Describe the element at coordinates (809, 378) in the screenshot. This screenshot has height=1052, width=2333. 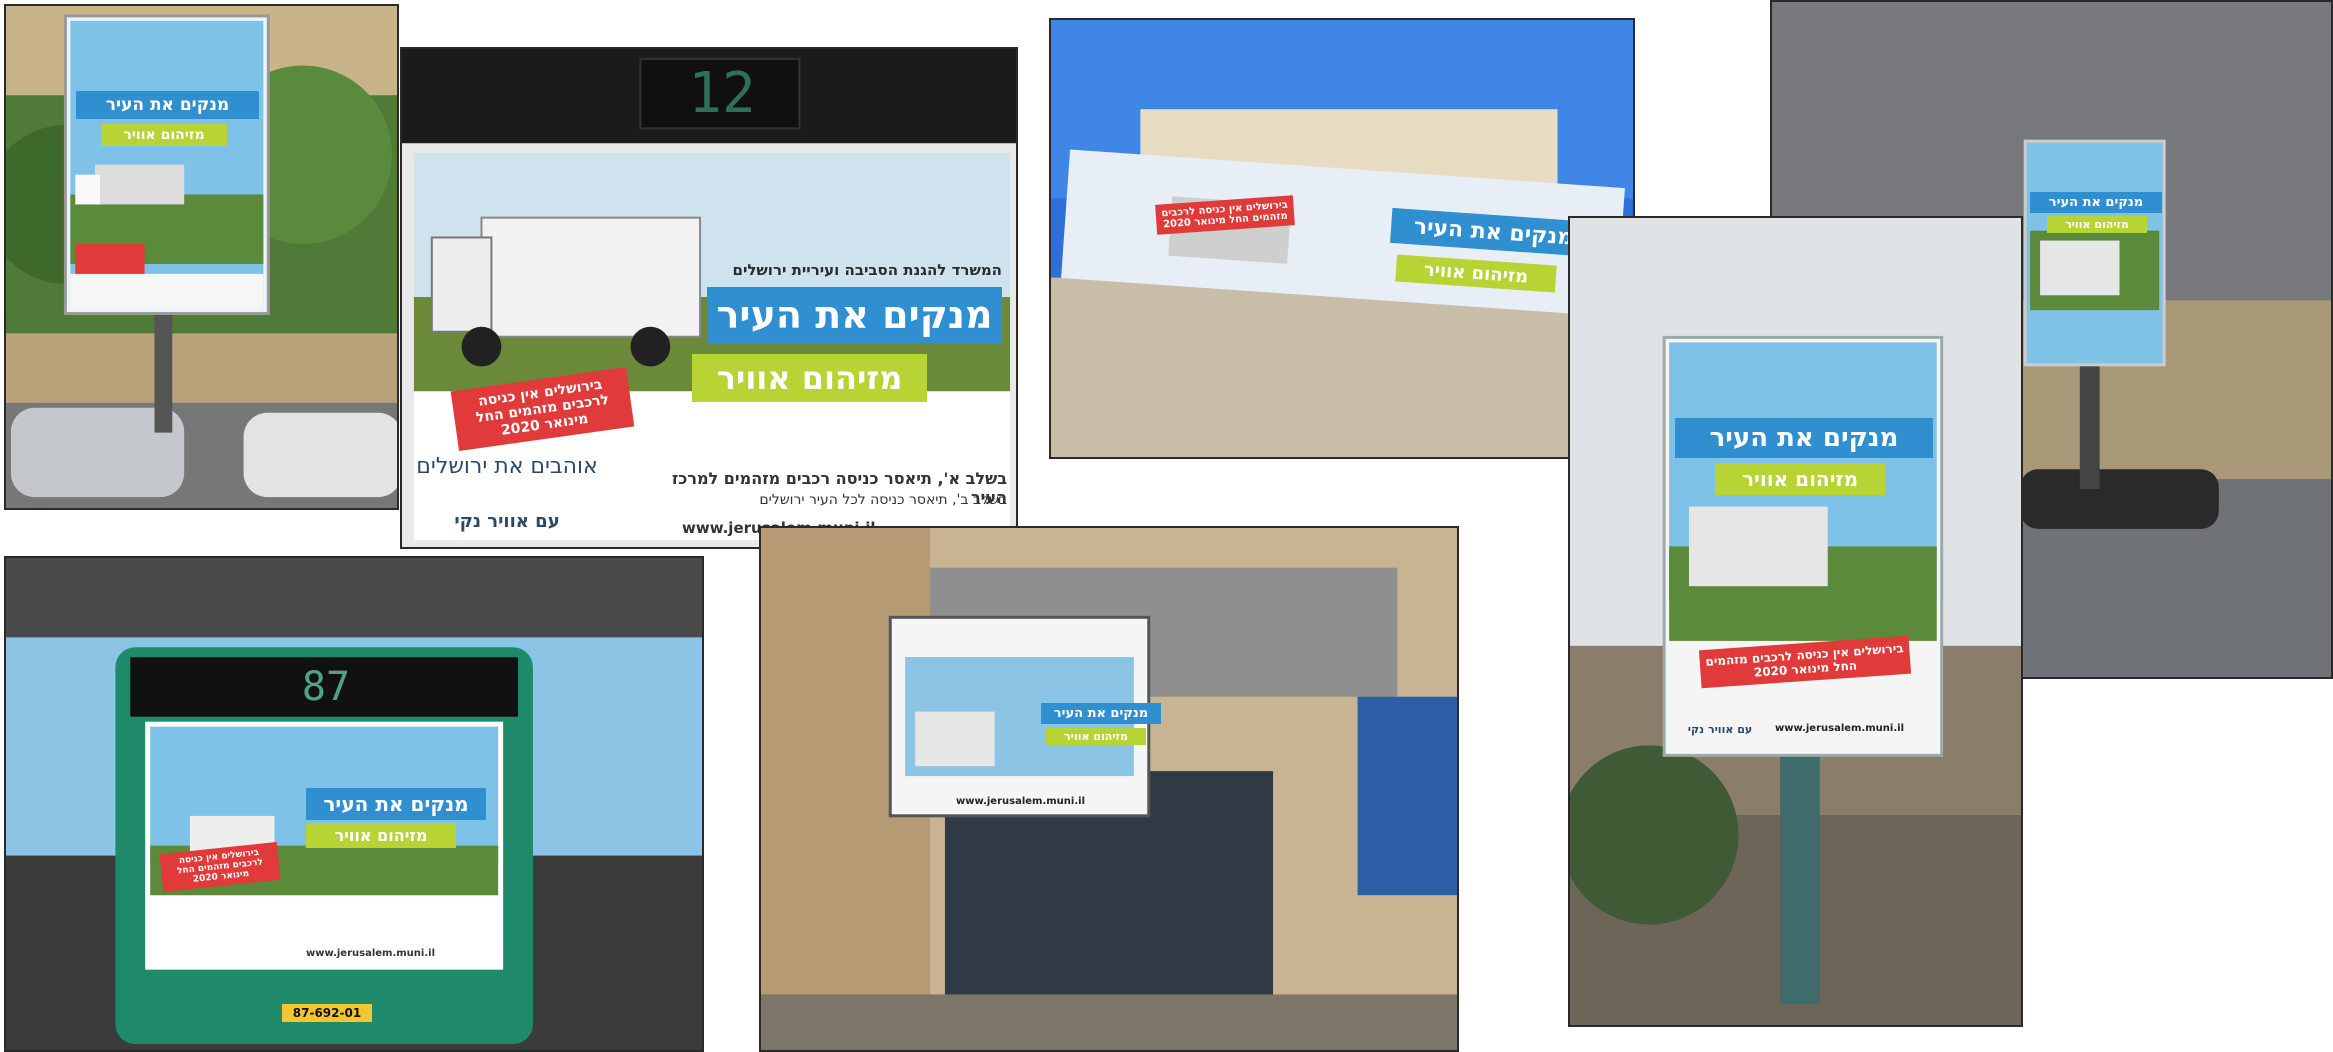
I see `bus-front-subheadline: מזיהום אוויר` at that location.